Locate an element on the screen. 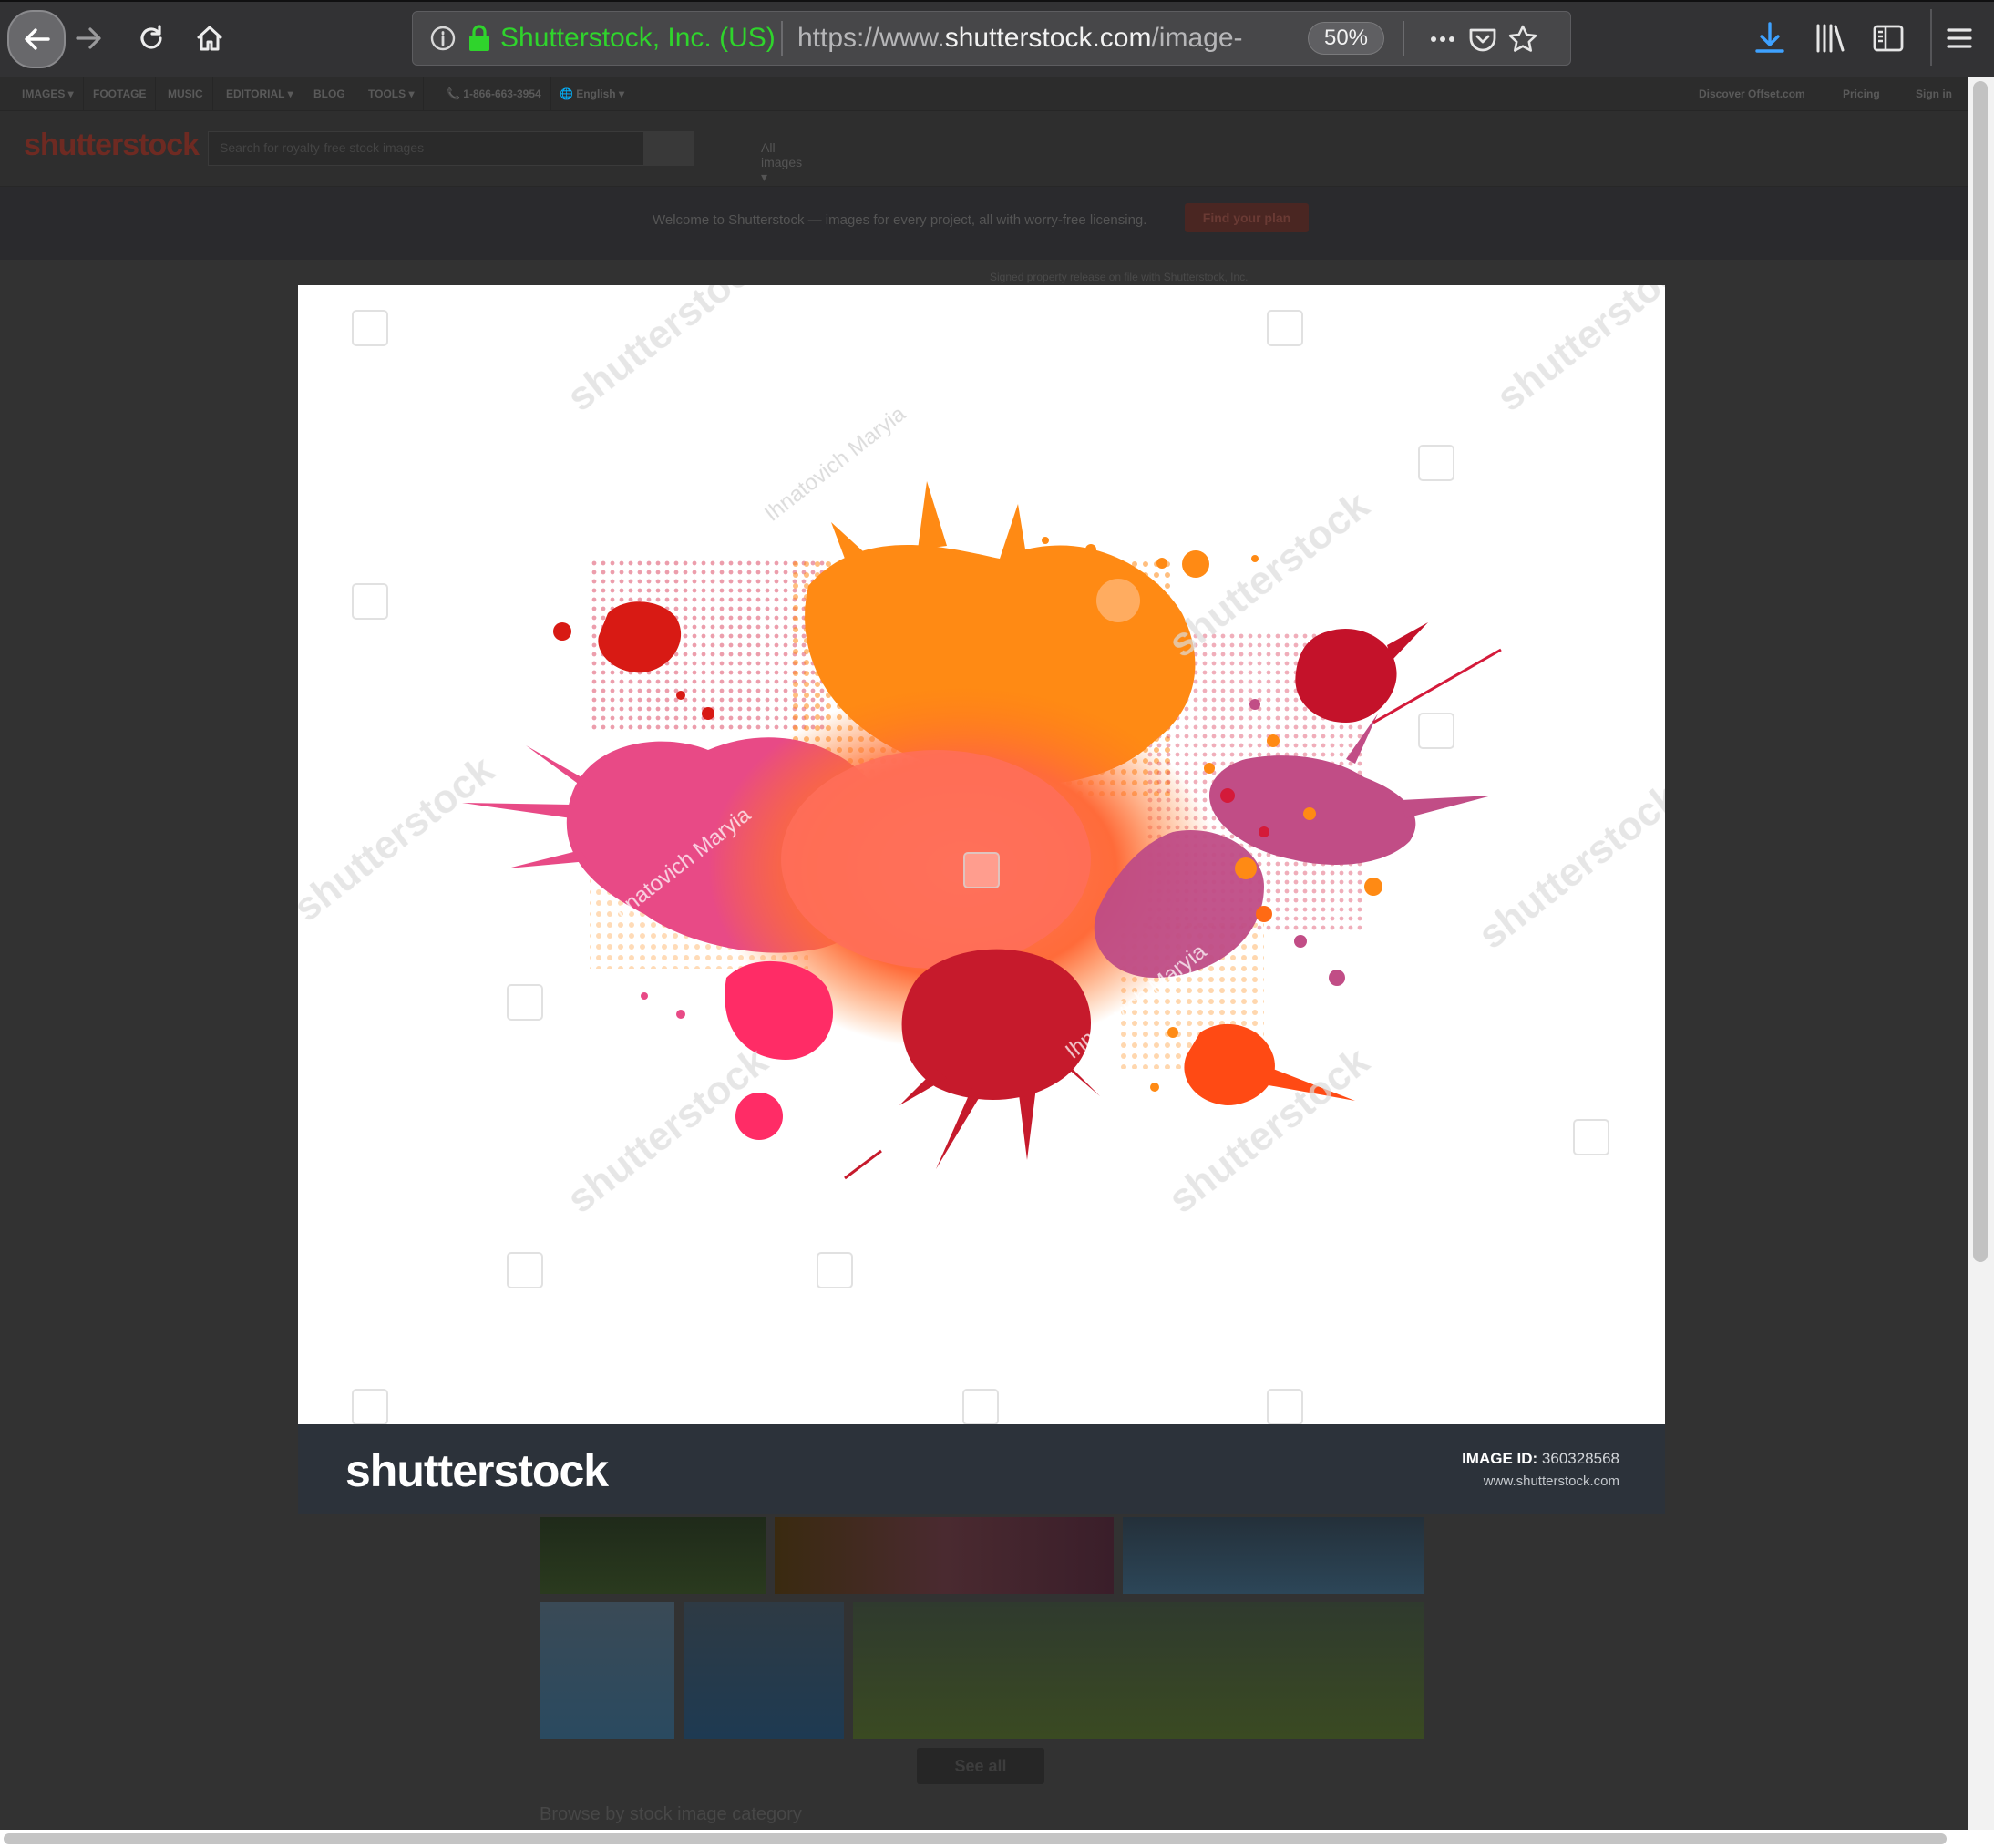 The image size is (1994, 1848). bookmark-button is located at coordinates (1522, 39).